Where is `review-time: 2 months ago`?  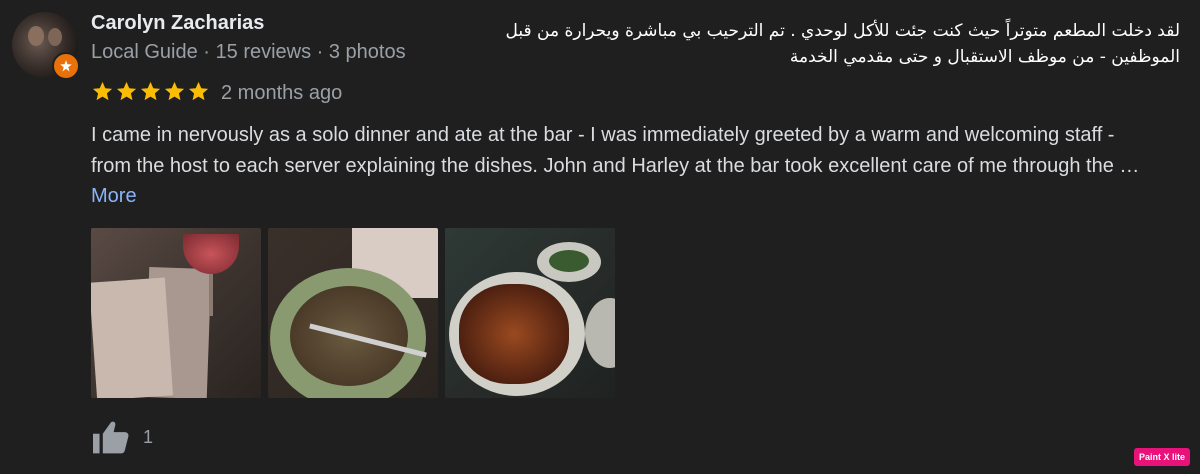
review-time: 2 months ago is located at coordinates (282, 93).